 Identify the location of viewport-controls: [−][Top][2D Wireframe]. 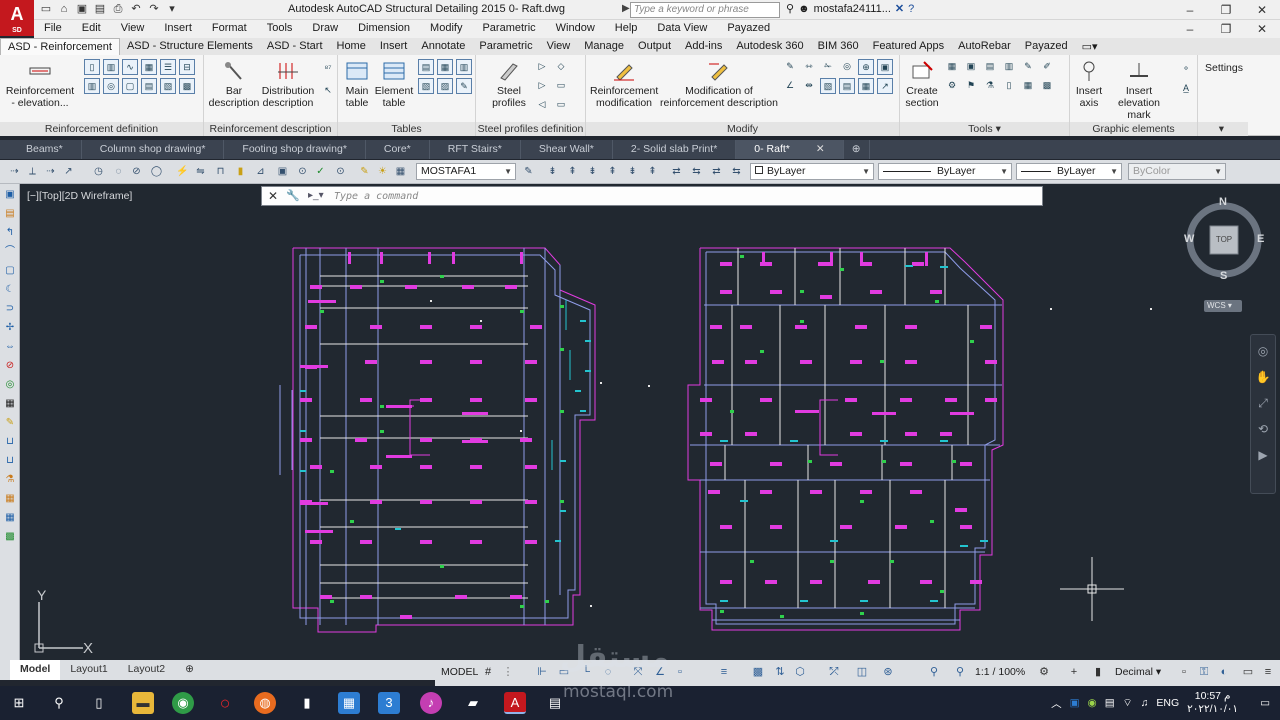
(79, 196).